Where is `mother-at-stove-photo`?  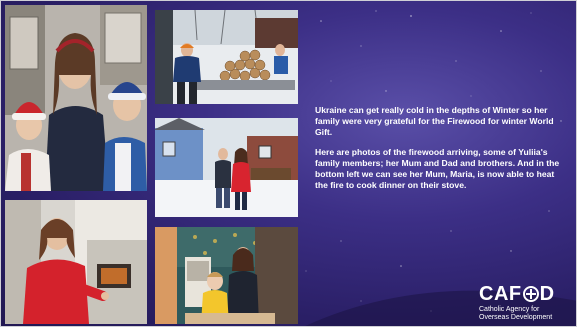 mother-at-stove-photo is located at coordinates (76, 262).